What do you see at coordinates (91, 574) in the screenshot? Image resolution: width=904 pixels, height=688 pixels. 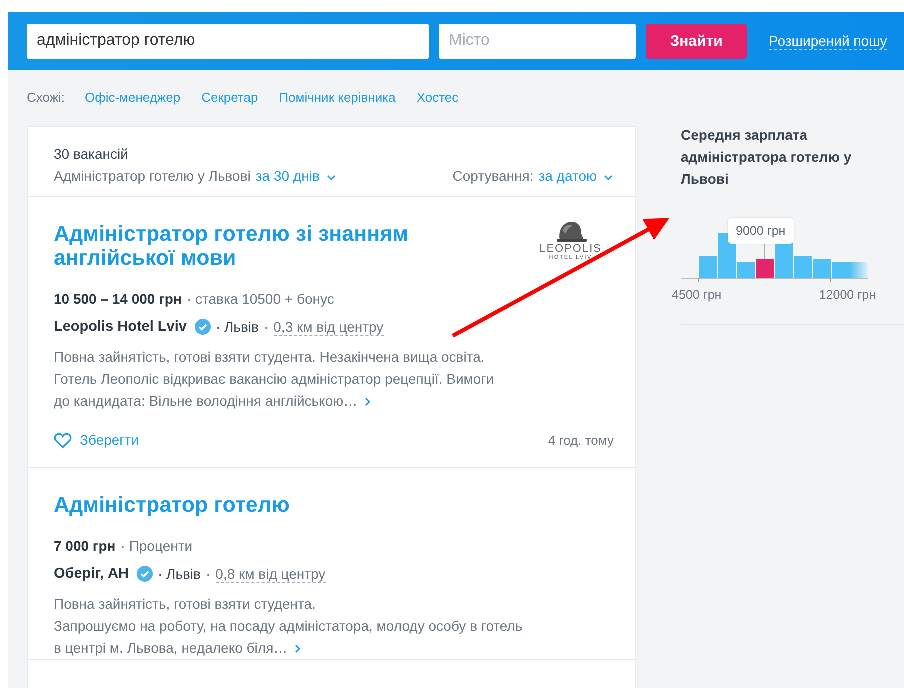 I see `company-name: Оберіг, АН` at bounding box center [91, 574].